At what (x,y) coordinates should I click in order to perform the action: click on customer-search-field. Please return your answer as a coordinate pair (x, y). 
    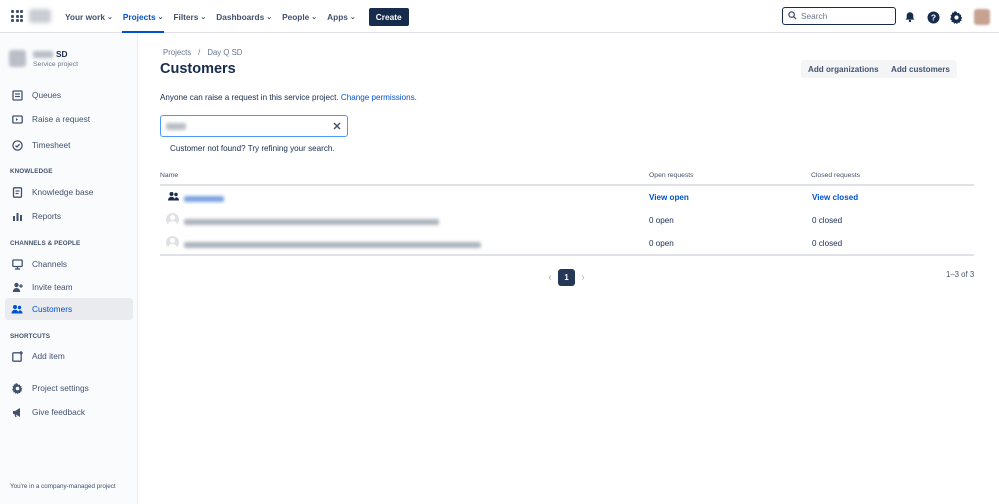
    Looking at the image, I should click on (254, 126).